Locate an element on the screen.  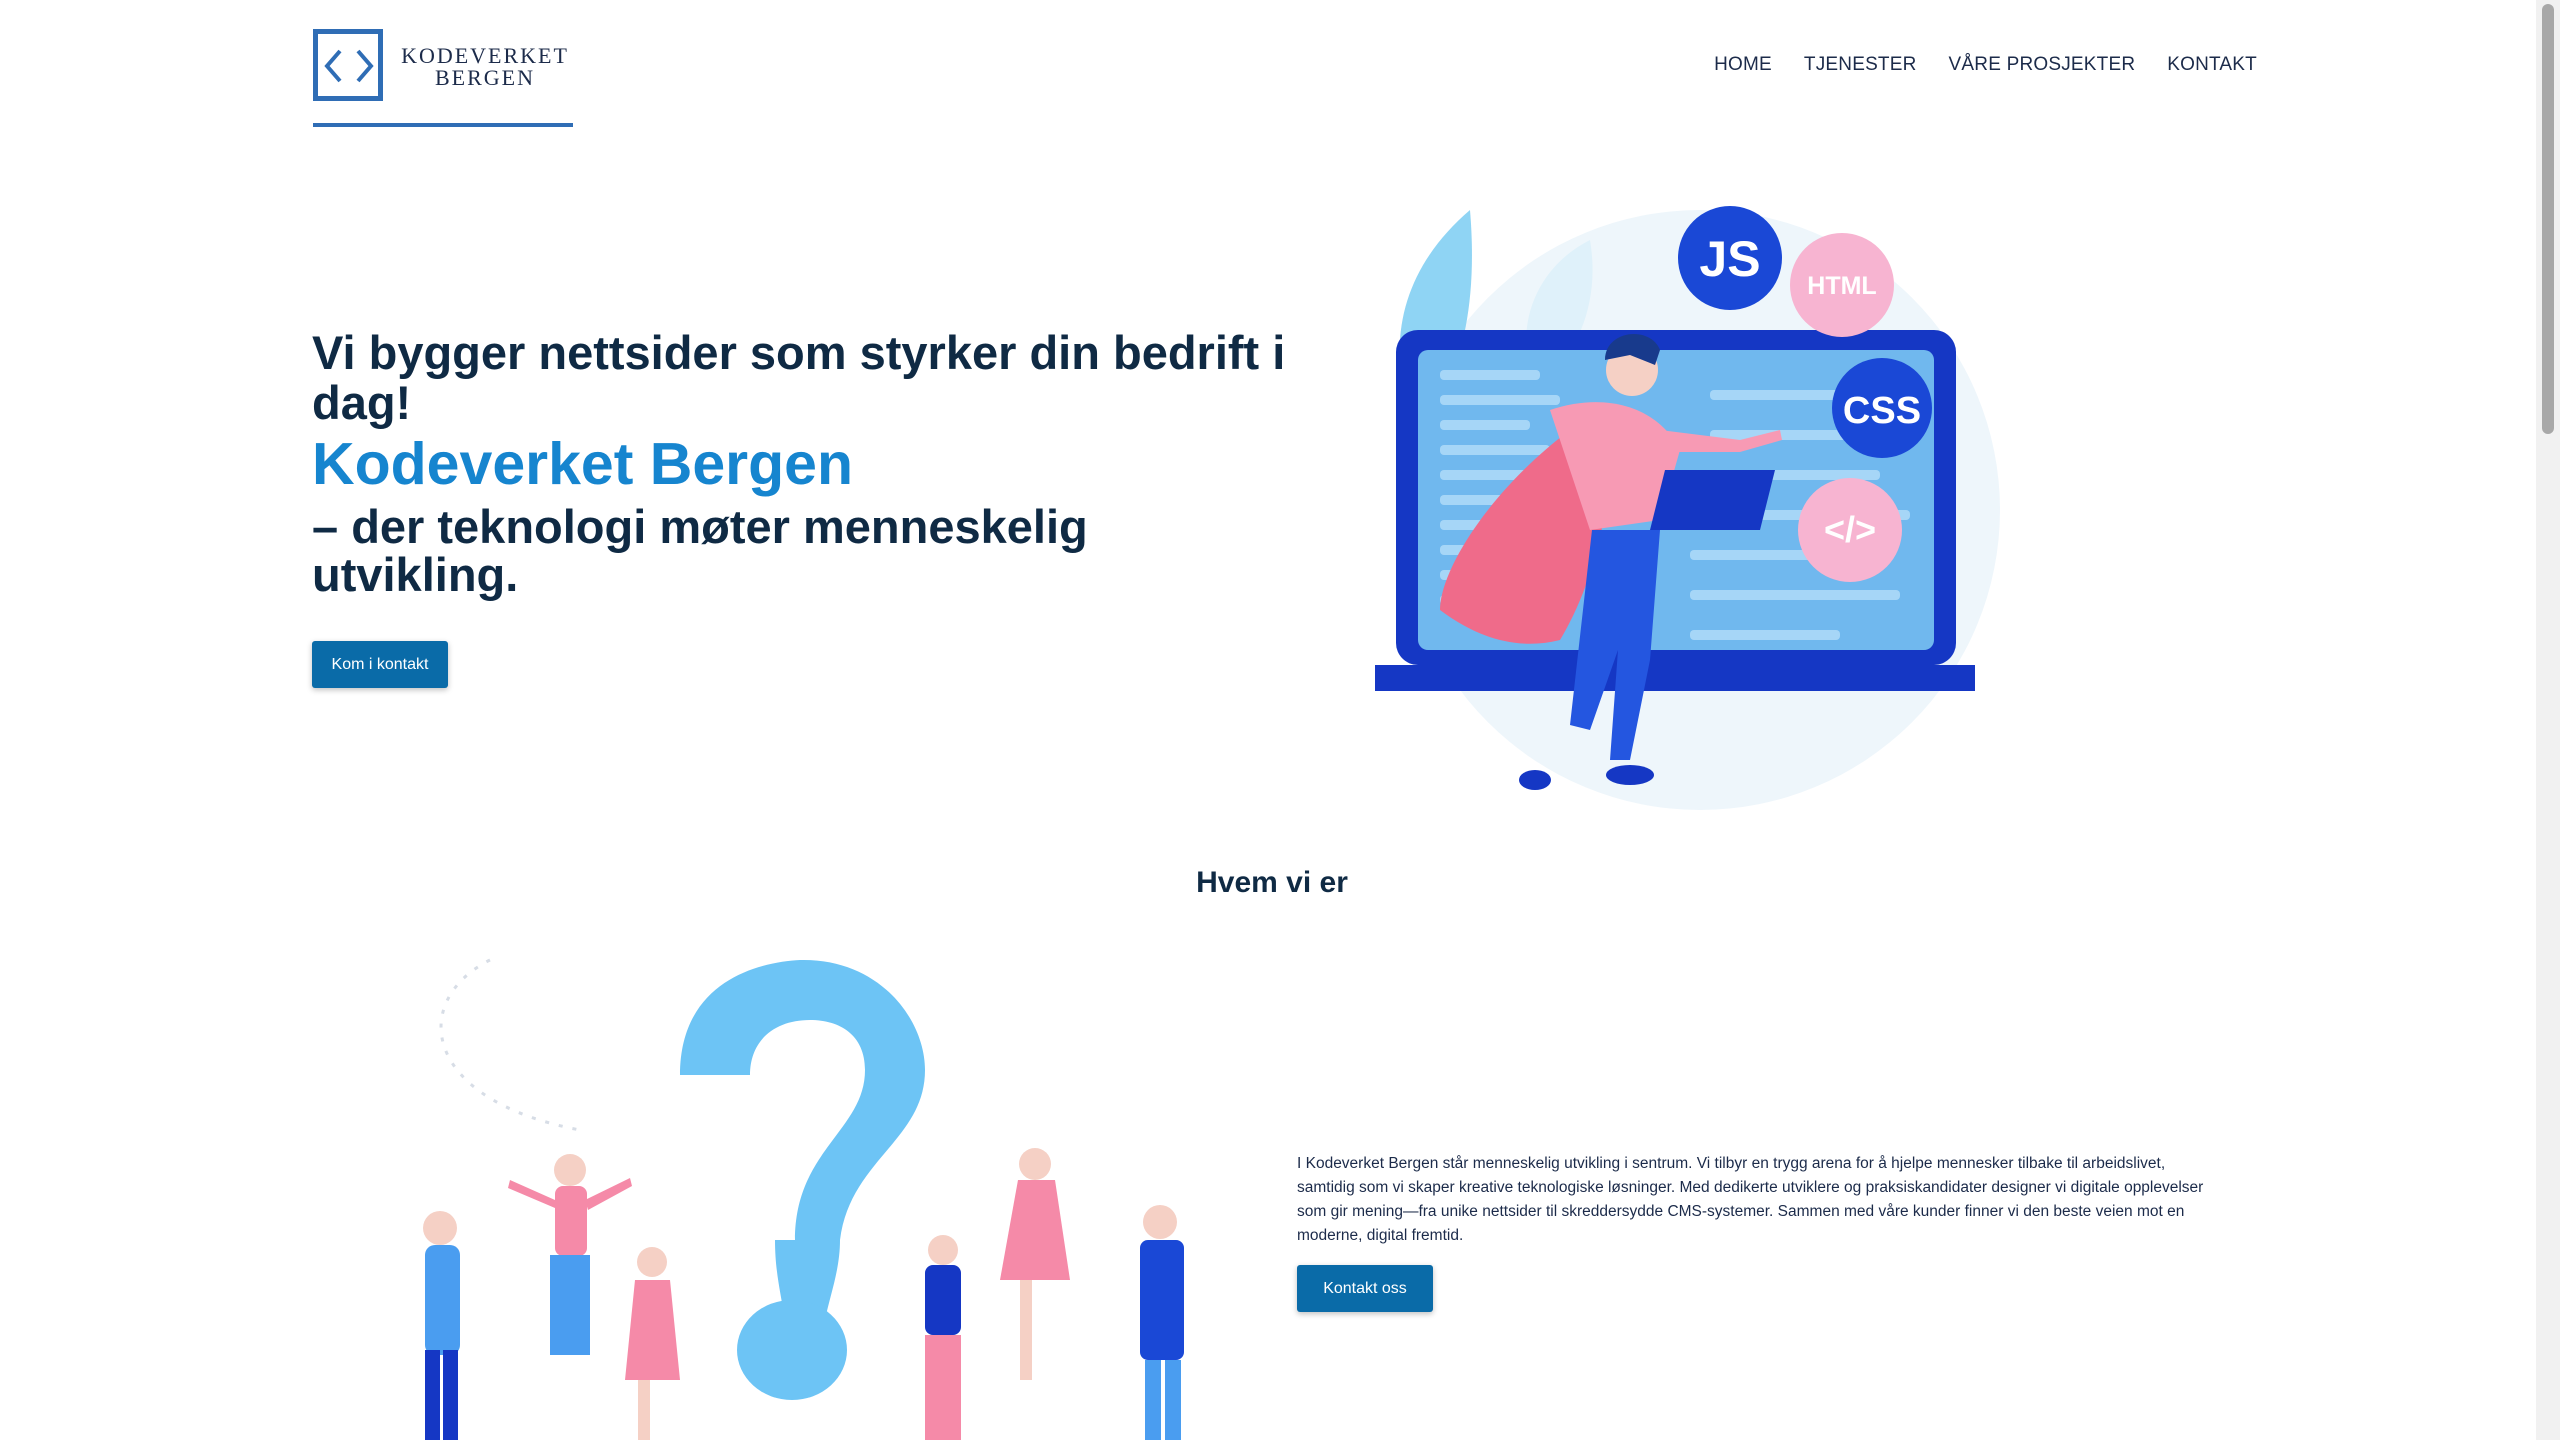
contact-cta-button: Kom i kontakt is located at coordinates (380, 664).